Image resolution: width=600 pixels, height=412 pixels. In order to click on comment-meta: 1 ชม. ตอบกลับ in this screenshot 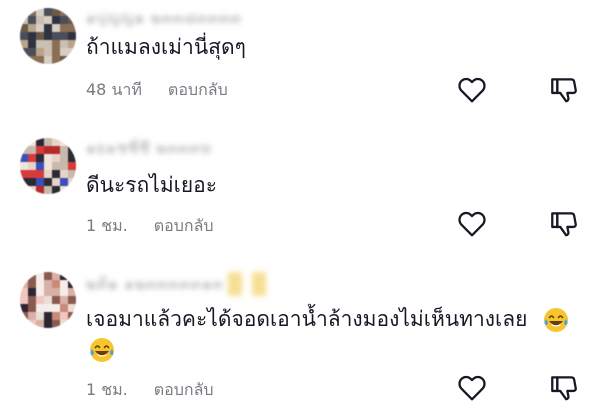, I will do `click(150, 226)`.